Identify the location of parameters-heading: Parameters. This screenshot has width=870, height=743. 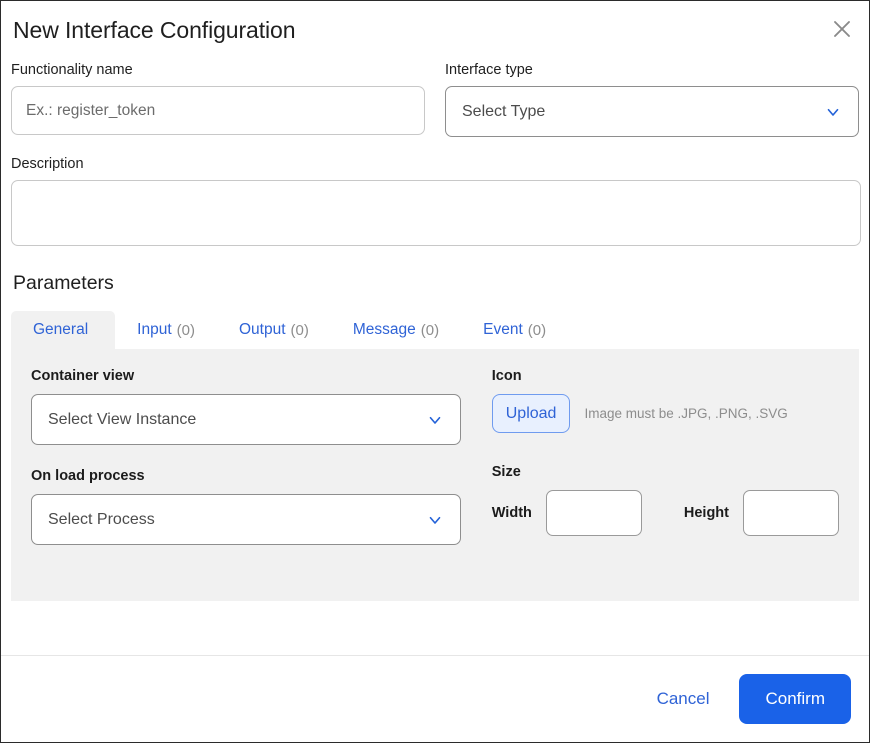
(63, 283).